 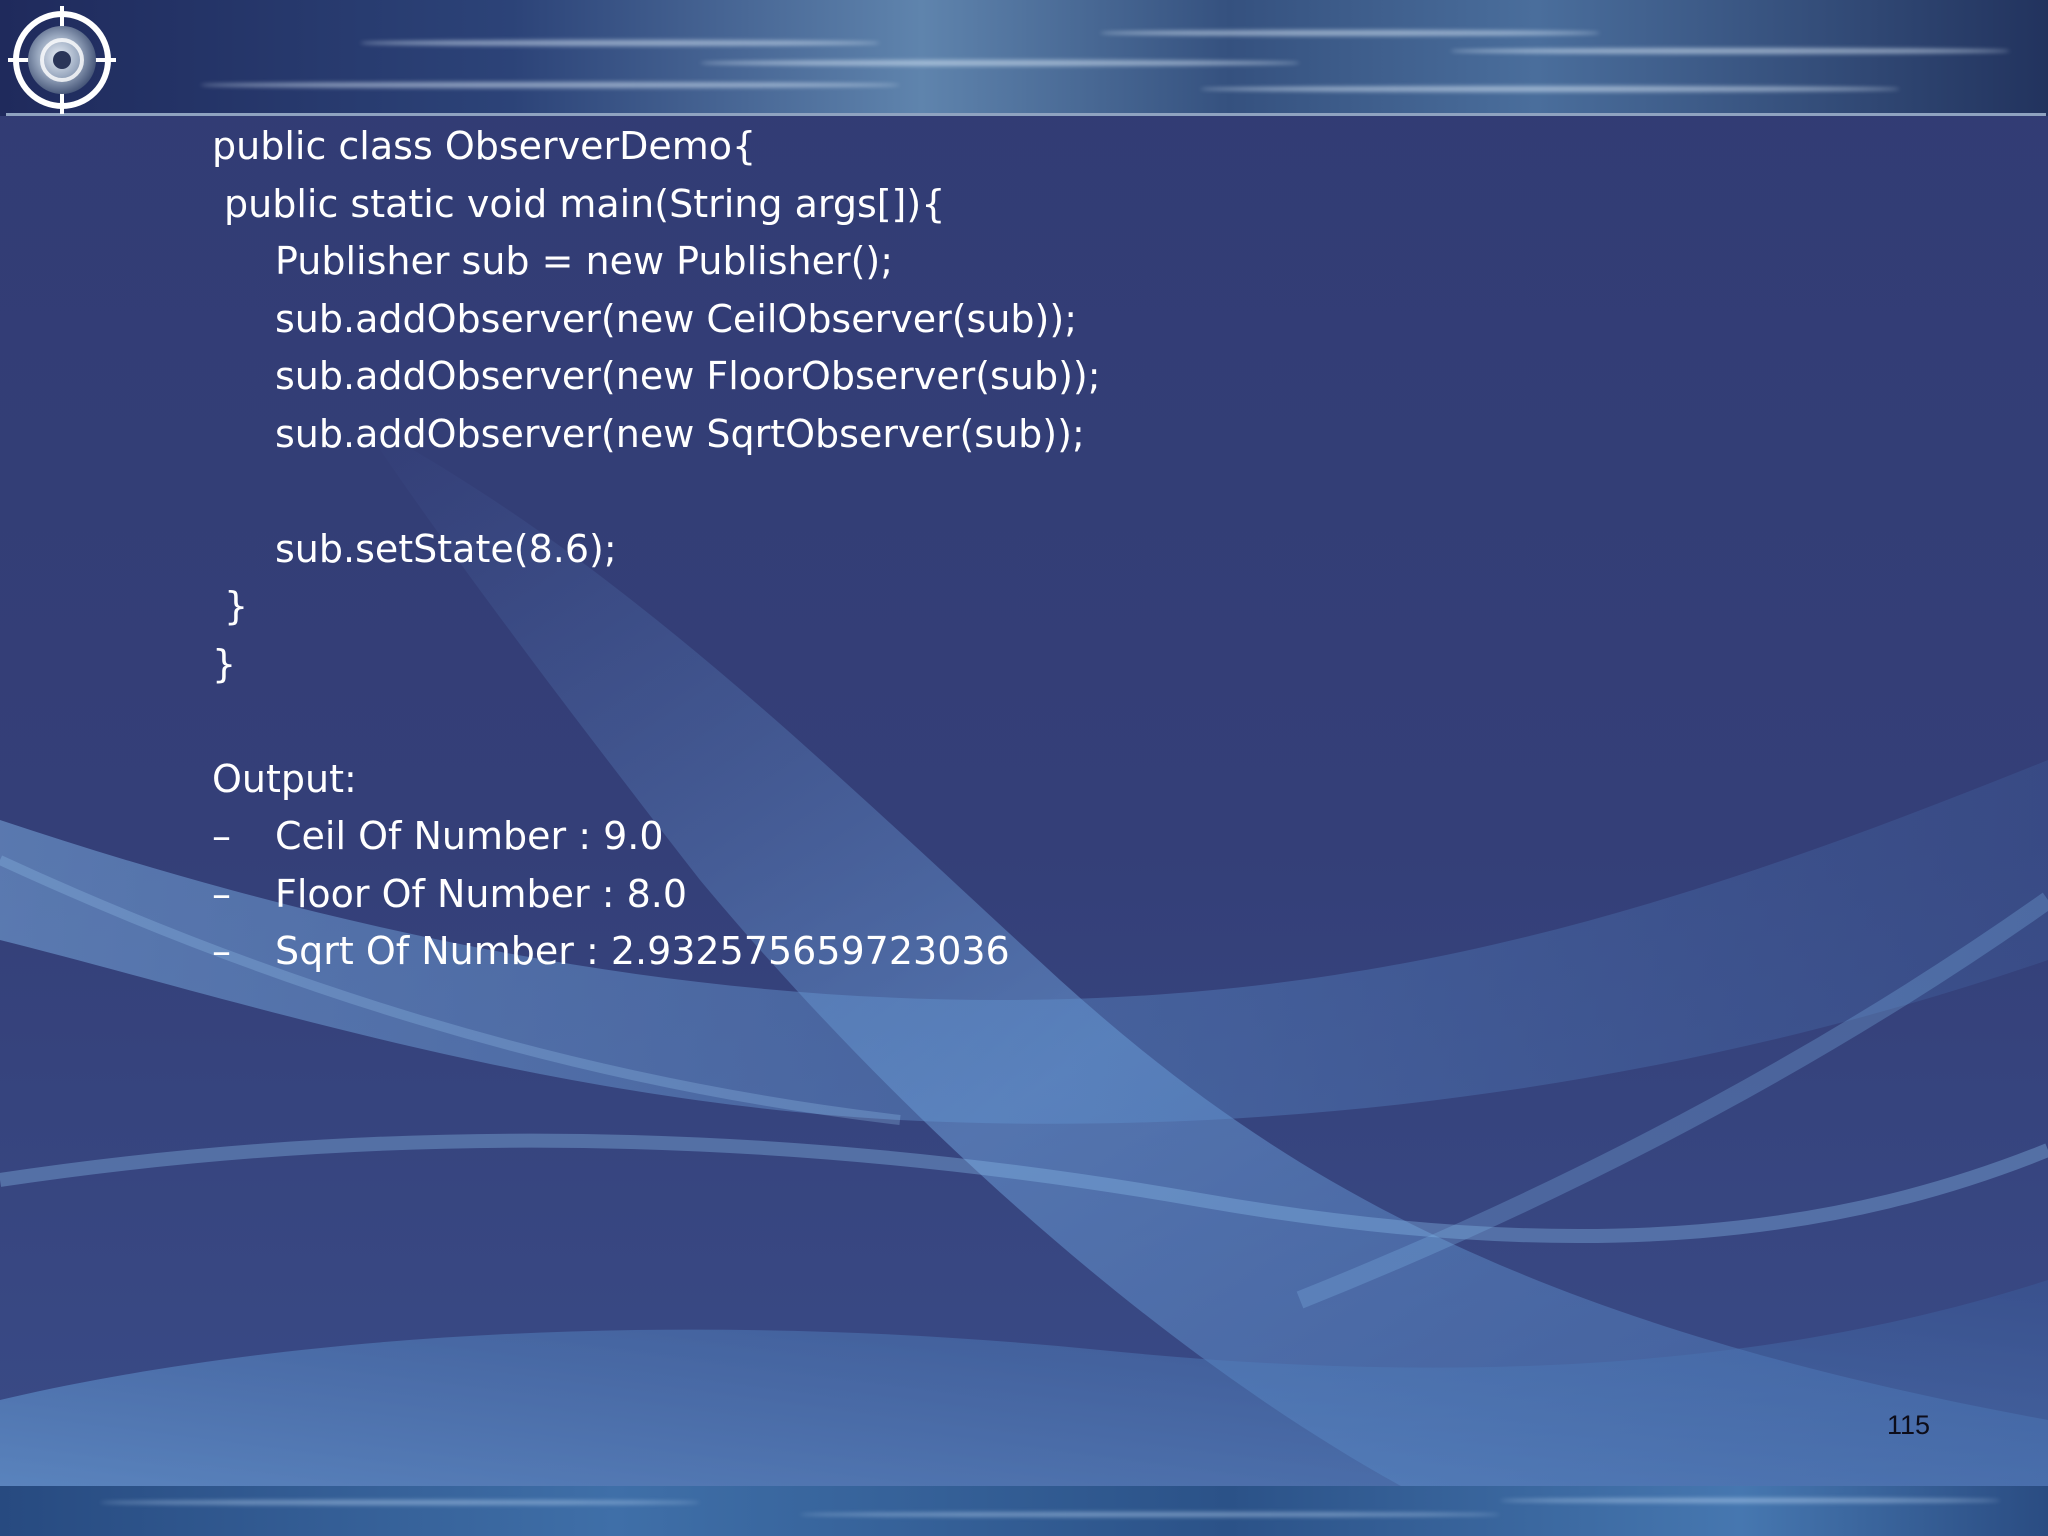 What do you see at coordinates (484, 146) in the screenshot?
I see `code-line: public class ObserverDemo{` at bounding box center [484, 146].